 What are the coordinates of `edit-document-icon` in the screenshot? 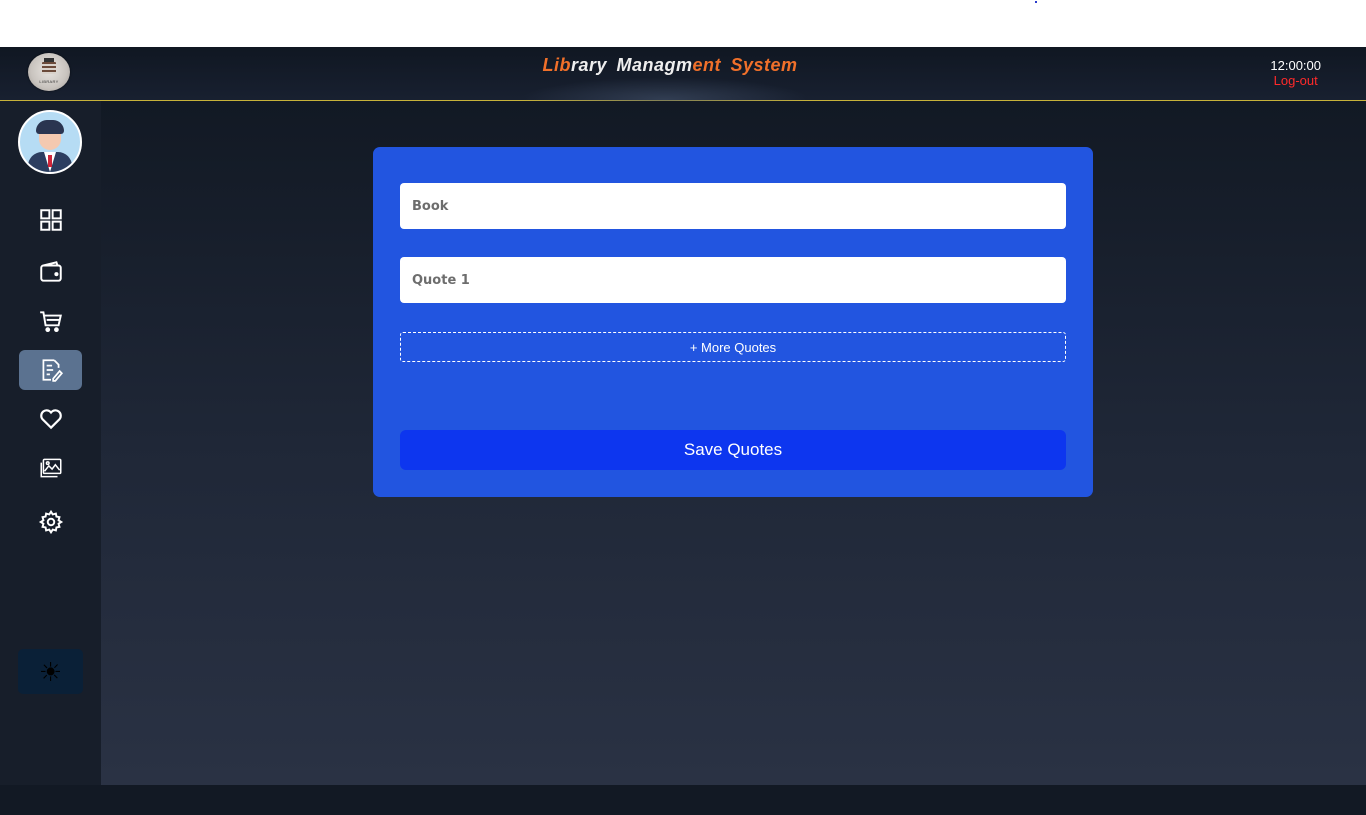 It's located at (52, 370).